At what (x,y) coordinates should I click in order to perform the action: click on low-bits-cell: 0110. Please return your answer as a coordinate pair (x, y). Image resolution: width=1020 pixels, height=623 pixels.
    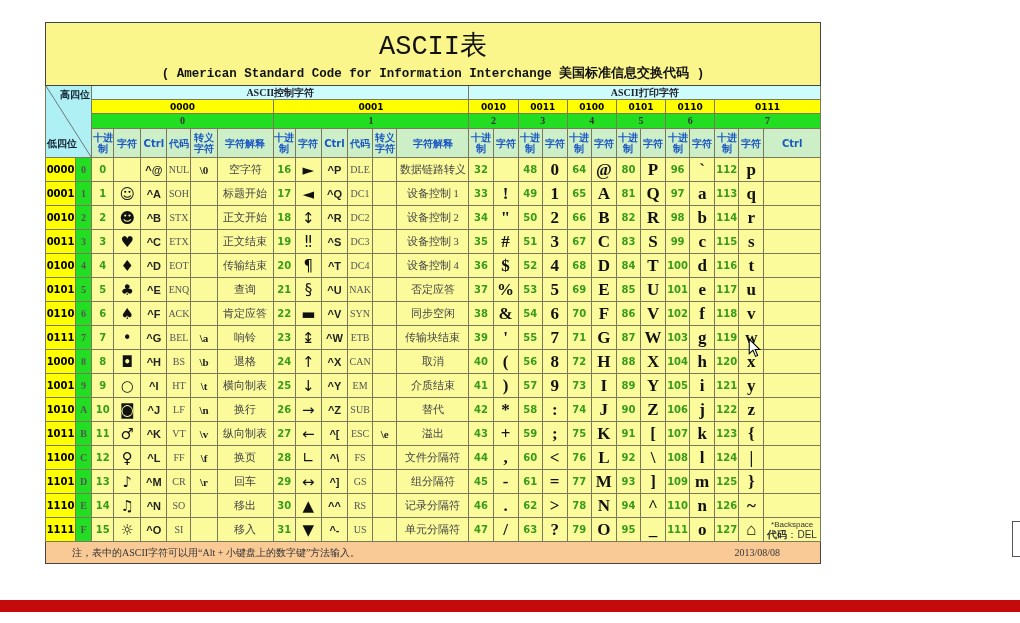
    Looking at the image, I should click on (60, 313).